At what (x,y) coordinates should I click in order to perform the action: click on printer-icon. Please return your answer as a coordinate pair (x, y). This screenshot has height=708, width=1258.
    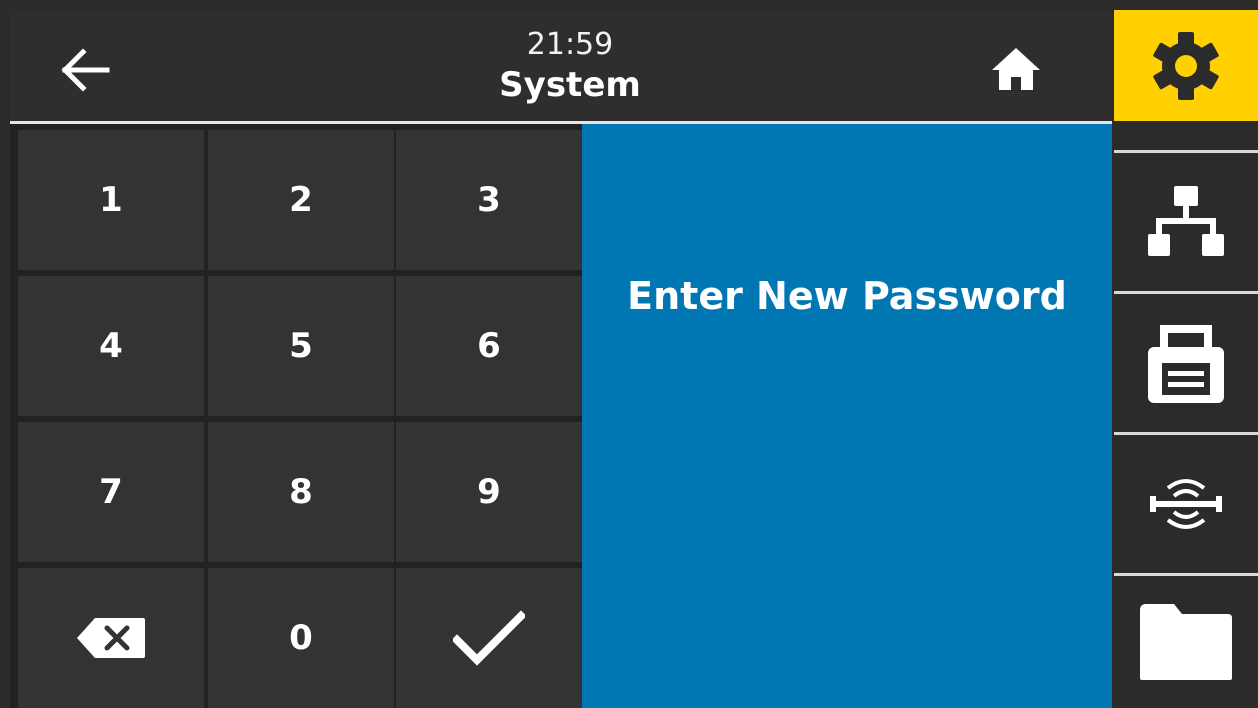
    Looking at the image, I should click on (1186, 364).